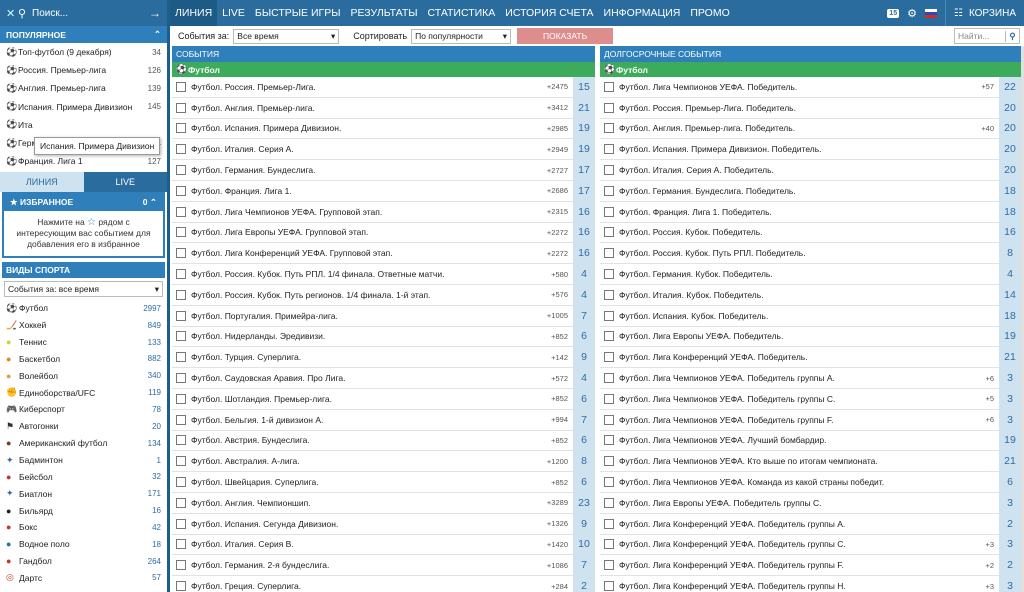 Image resolution: width=1024 pixels, height=592 pixels. I want to click on sport-item: ● Гандбол 264, so click(83, 561).